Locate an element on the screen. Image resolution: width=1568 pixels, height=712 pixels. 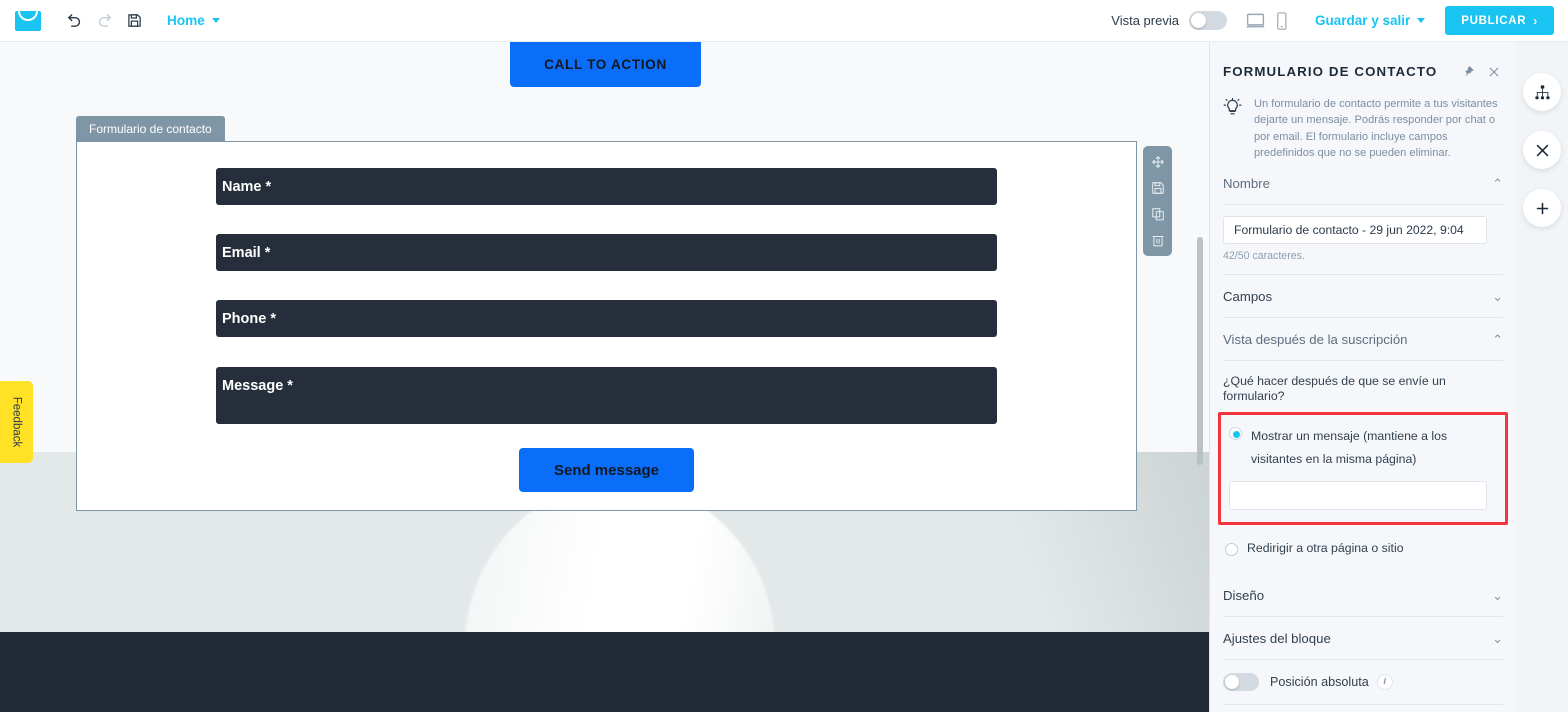
redo-icon is located at coordinates (104, 21).